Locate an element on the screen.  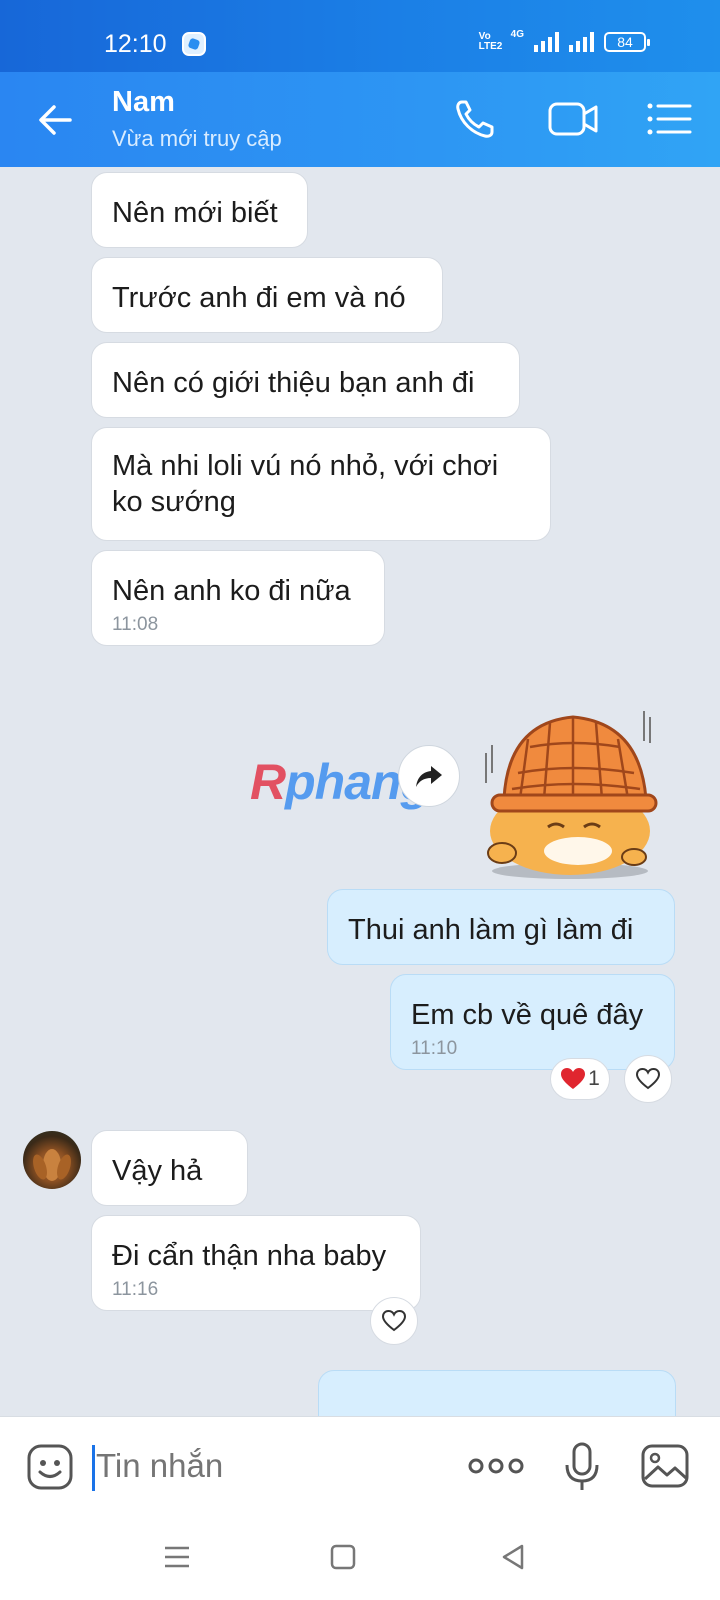
contact-status: Vừa mới truy cập is located at coordinates (197, 138).